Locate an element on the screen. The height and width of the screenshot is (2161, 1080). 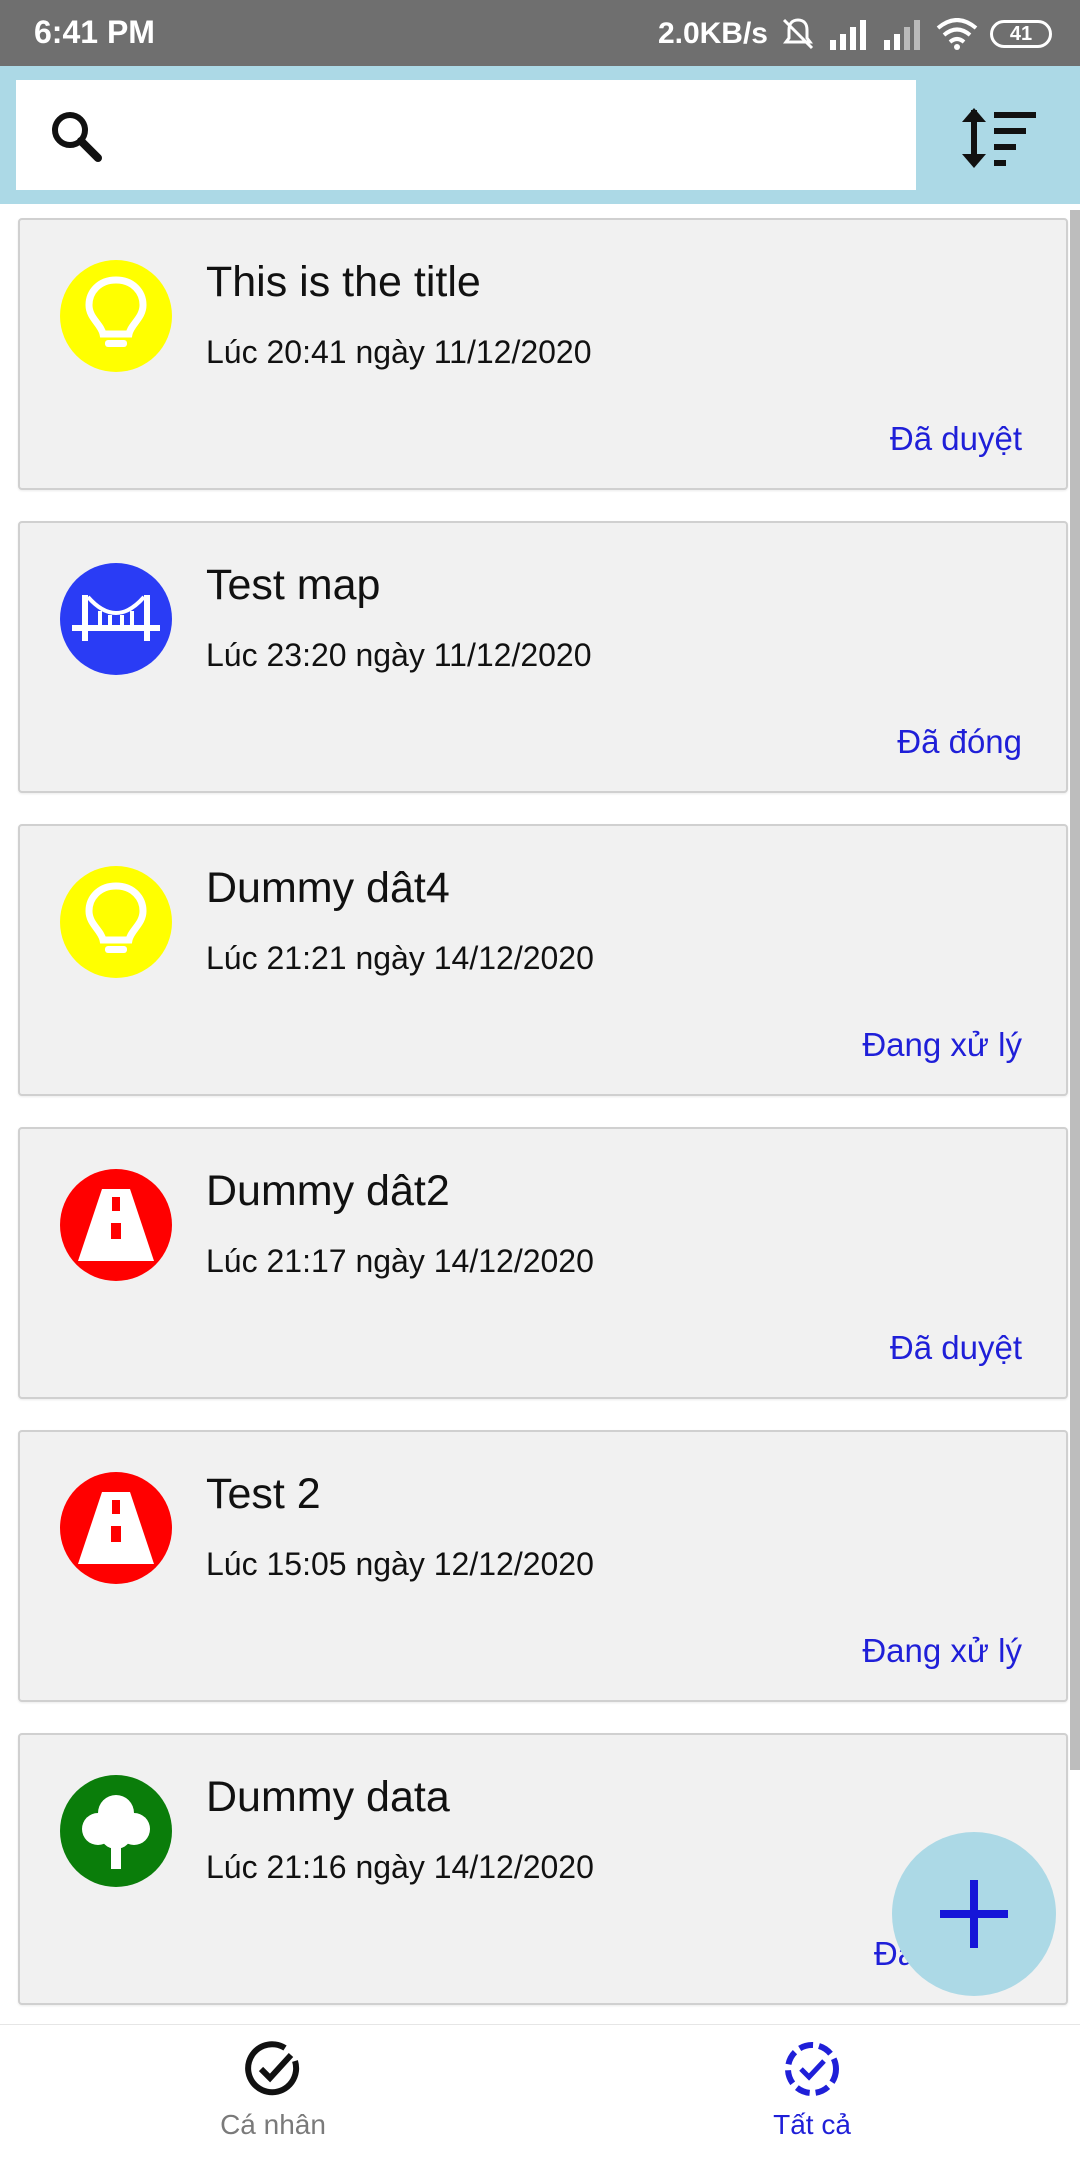
item-time: Lúc 23:20 ngày 11/12/2020 is located at coordinates (399, 655).